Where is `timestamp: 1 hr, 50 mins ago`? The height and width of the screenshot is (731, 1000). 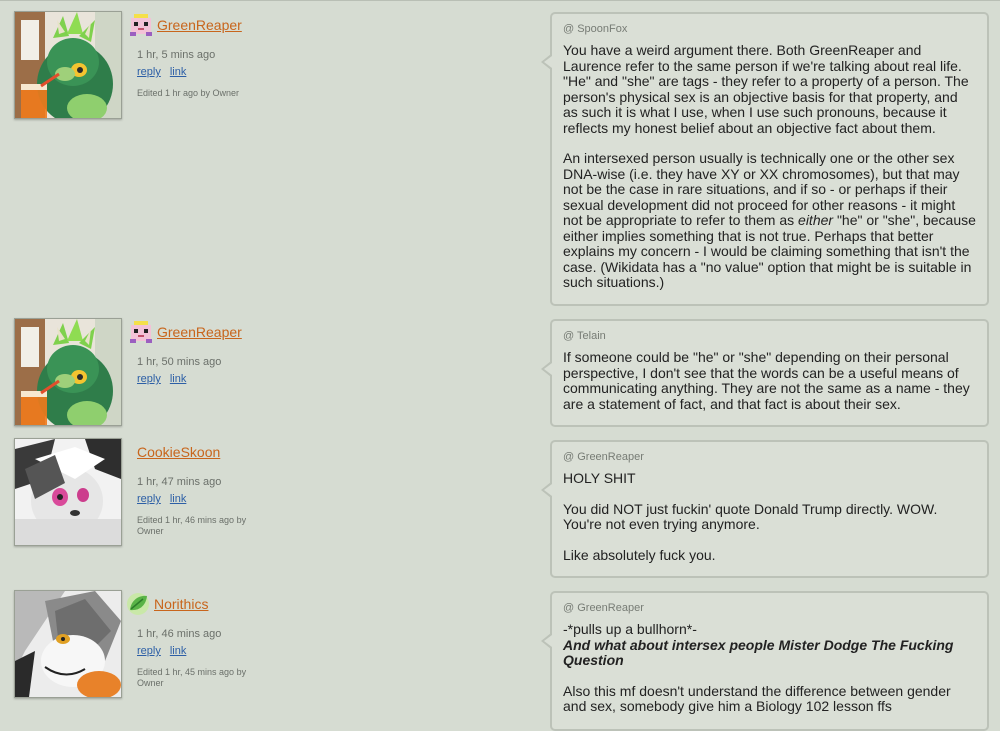 timestamp: 1 hr, 50 mins ago is located at coordinates (179, 362).